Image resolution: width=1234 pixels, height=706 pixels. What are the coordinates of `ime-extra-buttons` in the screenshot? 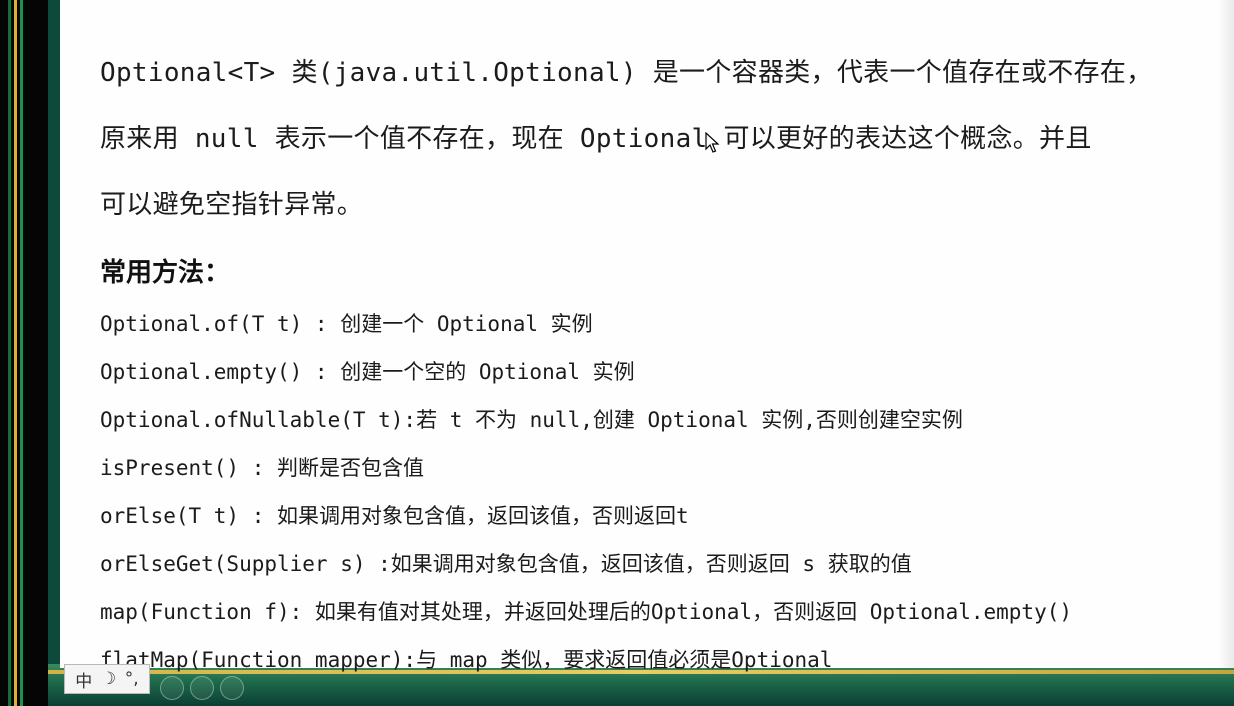 It's located at (202, 688).